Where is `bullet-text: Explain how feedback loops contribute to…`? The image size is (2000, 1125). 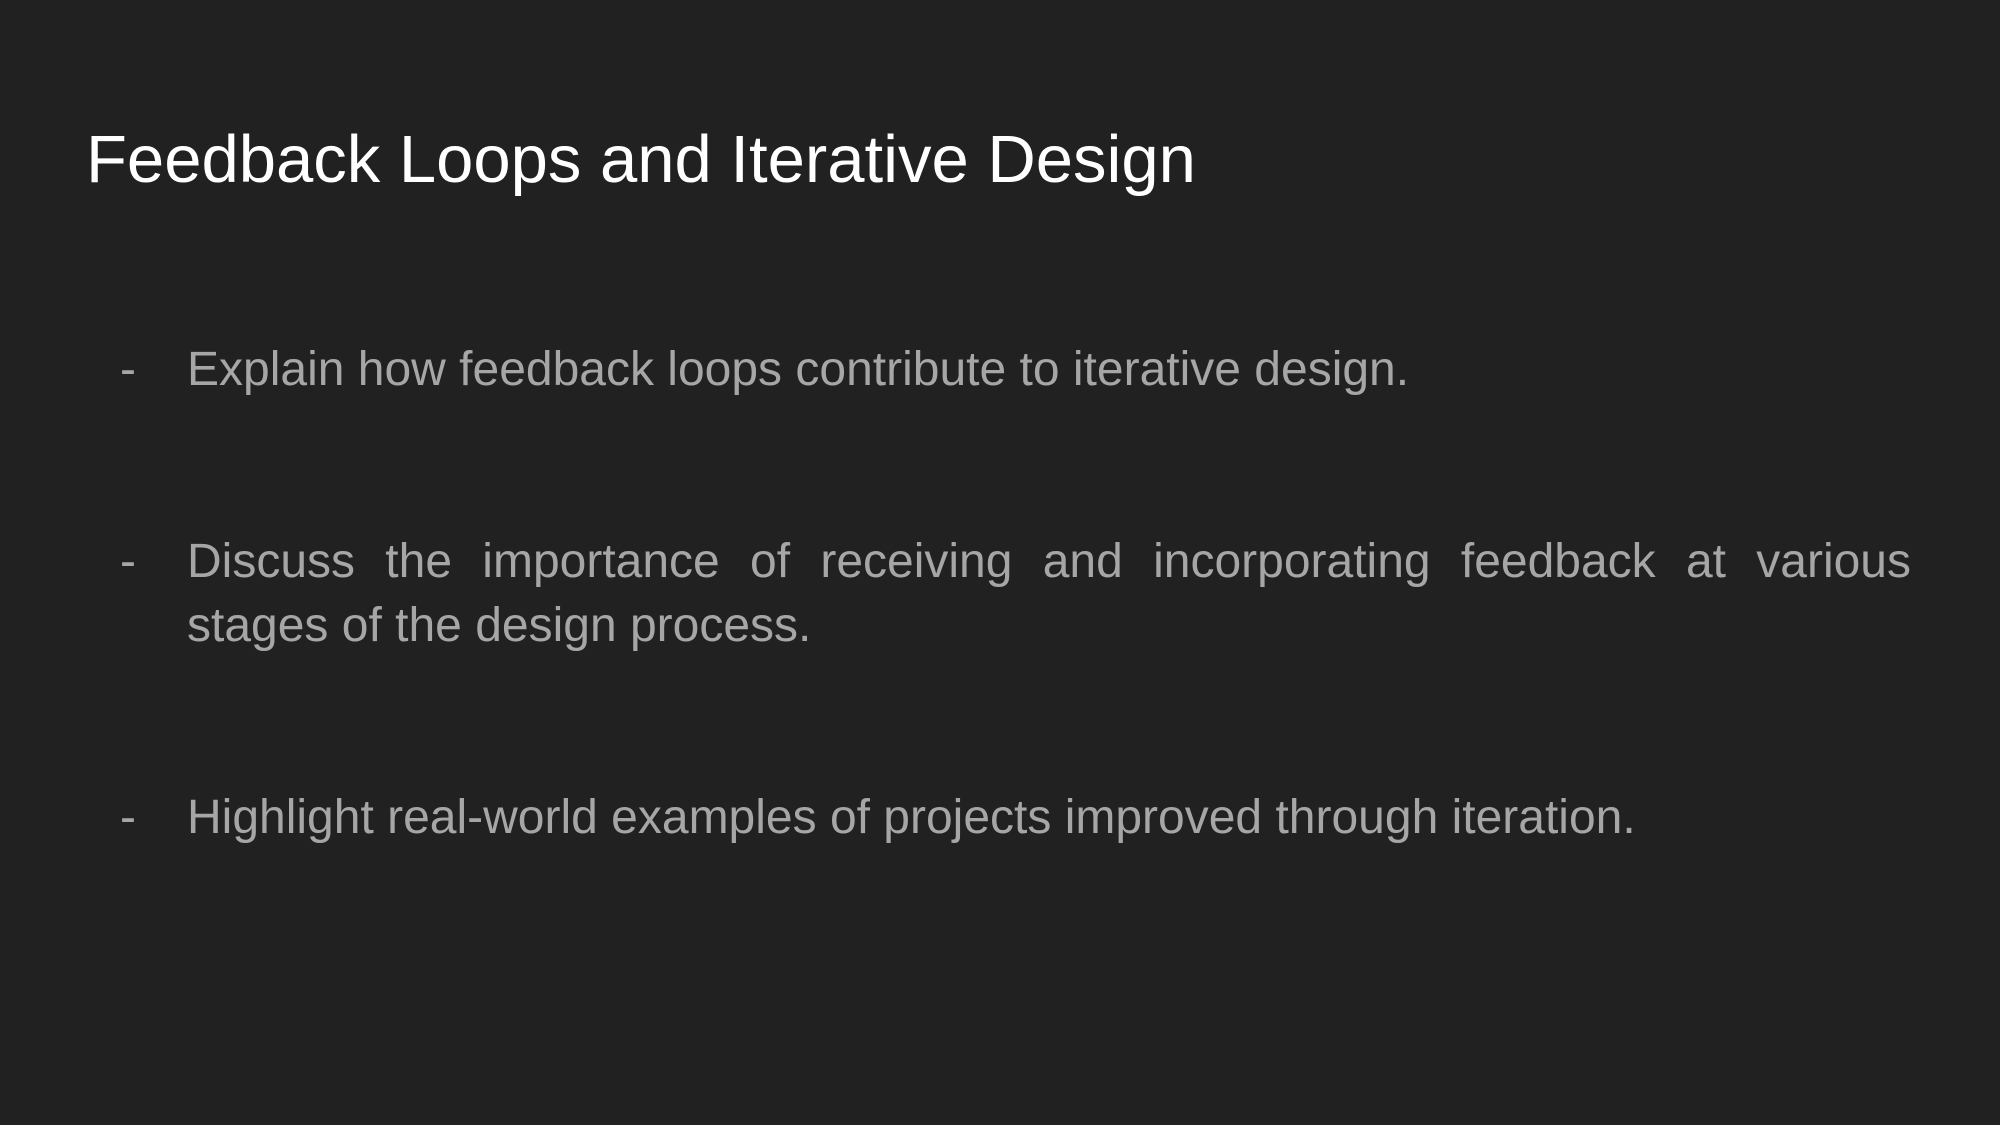 bullet-text: Explain how feedback loops contribute to… is located at coordinates (798, 369).